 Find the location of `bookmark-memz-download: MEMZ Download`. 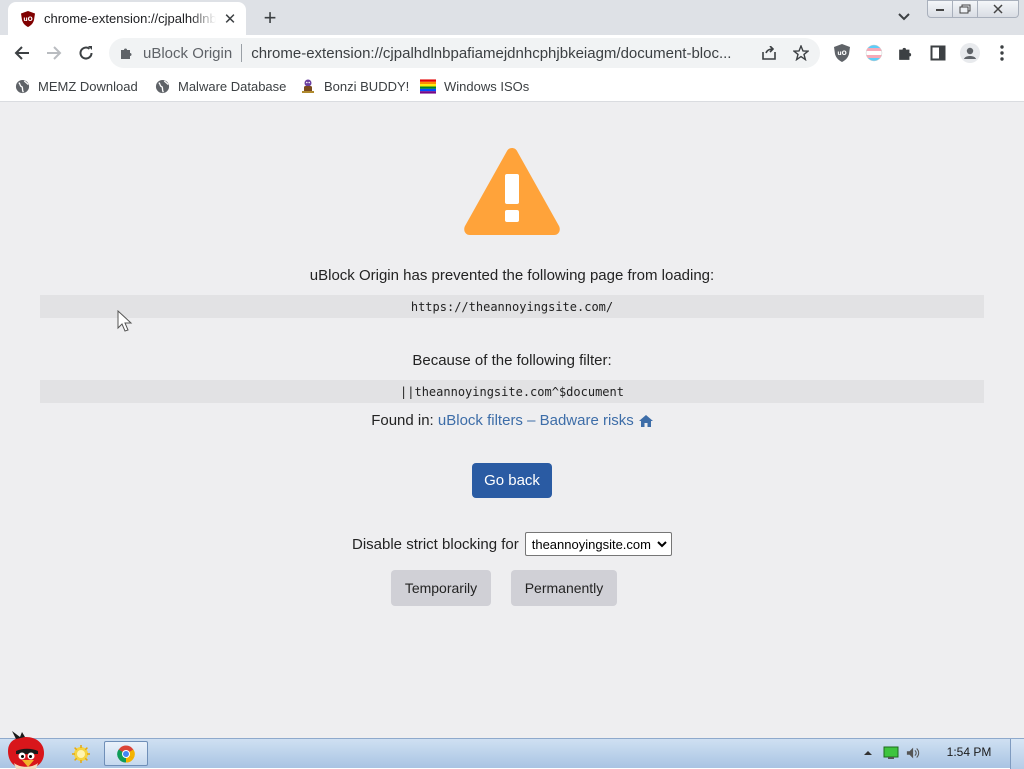

bookmark-memz-download: MEMZ Download is located at coordinates (76, 86).